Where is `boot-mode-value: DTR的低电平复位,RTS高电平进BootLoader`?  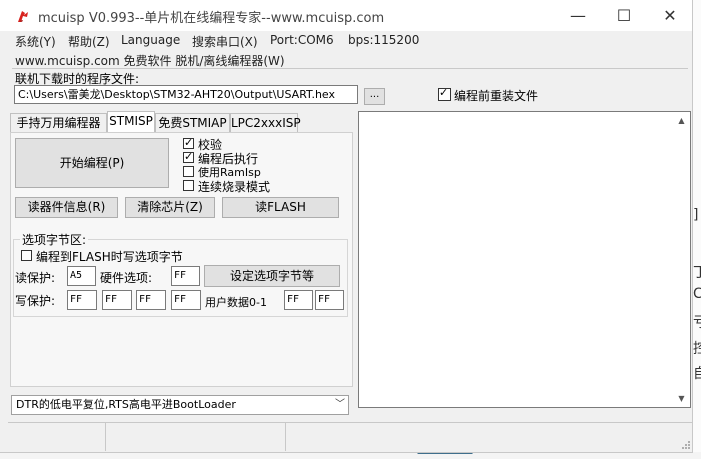
boot-mode-value: DTR的低电平复位,RTS高电平进BootLoader is located at coordinates (126, 404).